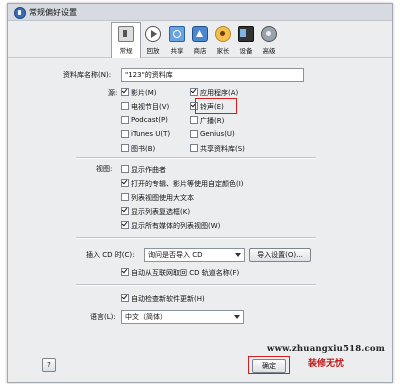  I want to click on library-name-label: 资料库名称(N):, so click(87, 75).